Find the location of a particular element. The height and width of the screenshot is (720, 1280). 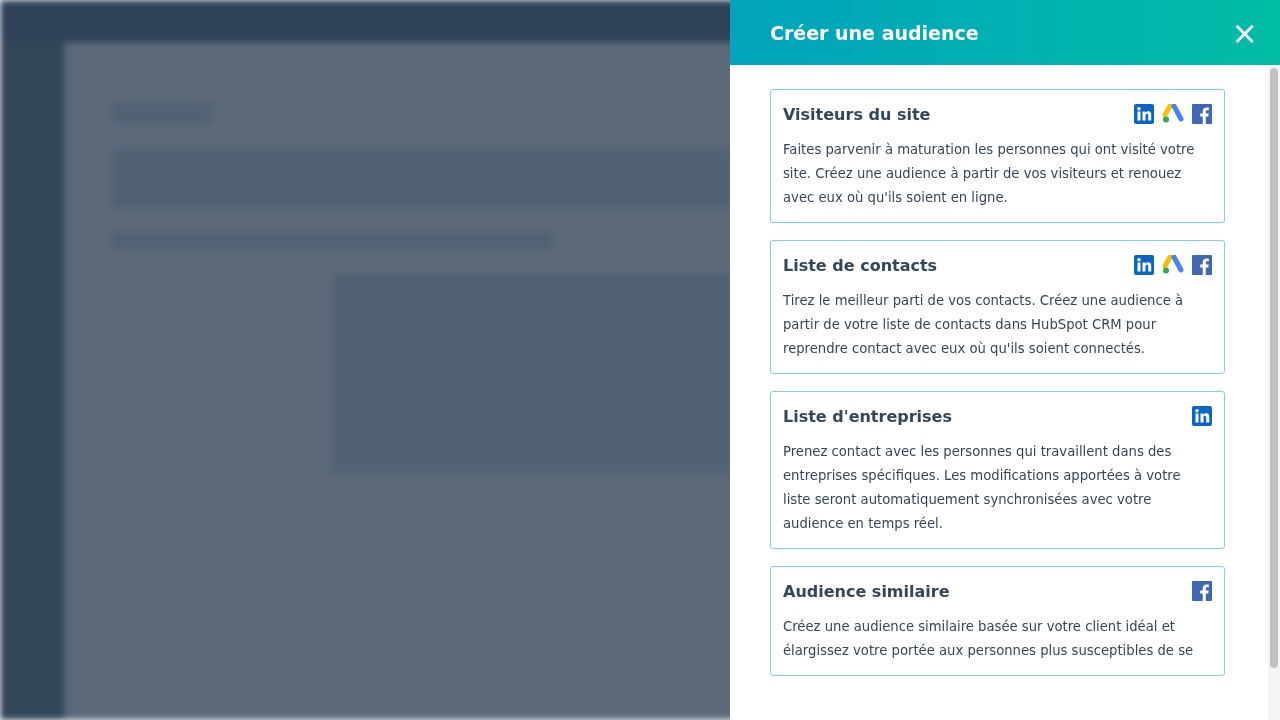

audience-card: Visiteurs du site Faites parvenir à maturation les personnes qui ont visité votre site. Créez une audience à partir de vos visiteurs et renouez avec eux où qu'ils soient en ligne. is located at coordinates (997, 156).